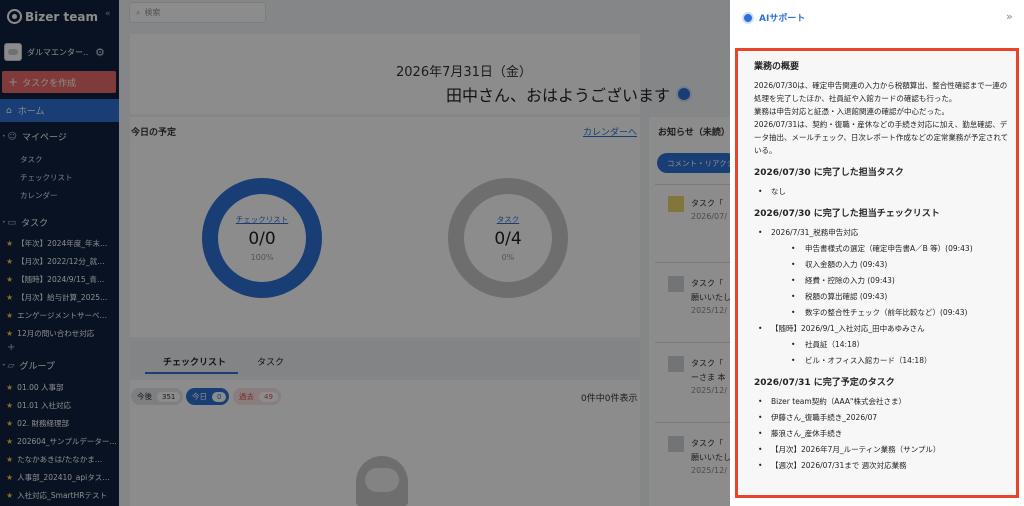 The height and width of the screenshot is (506, 1024). Describe the element at coordinates (885, 417) in the screenshot. I see `list-item: 伊藤さん_復職手続き_2026/07` at that location.